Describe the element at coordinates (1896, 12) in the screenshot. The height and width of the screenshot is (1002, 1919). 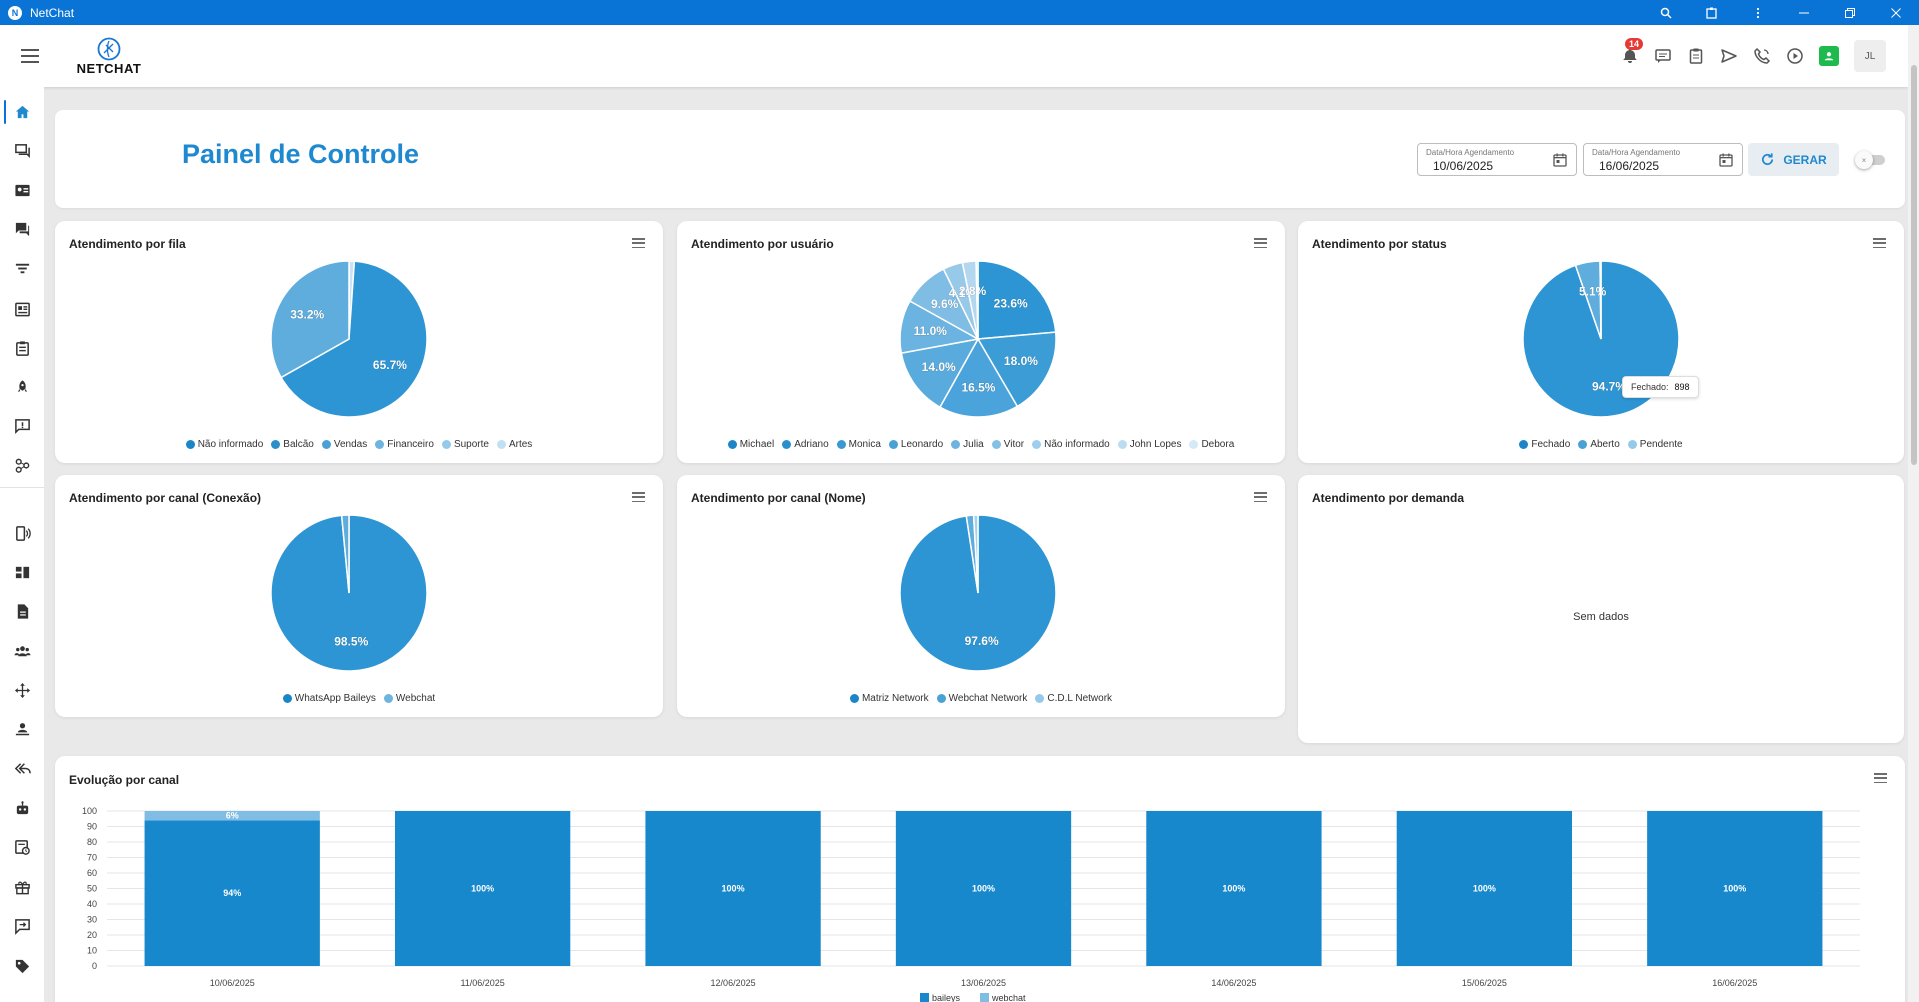
I see `close-window-button` at that location.